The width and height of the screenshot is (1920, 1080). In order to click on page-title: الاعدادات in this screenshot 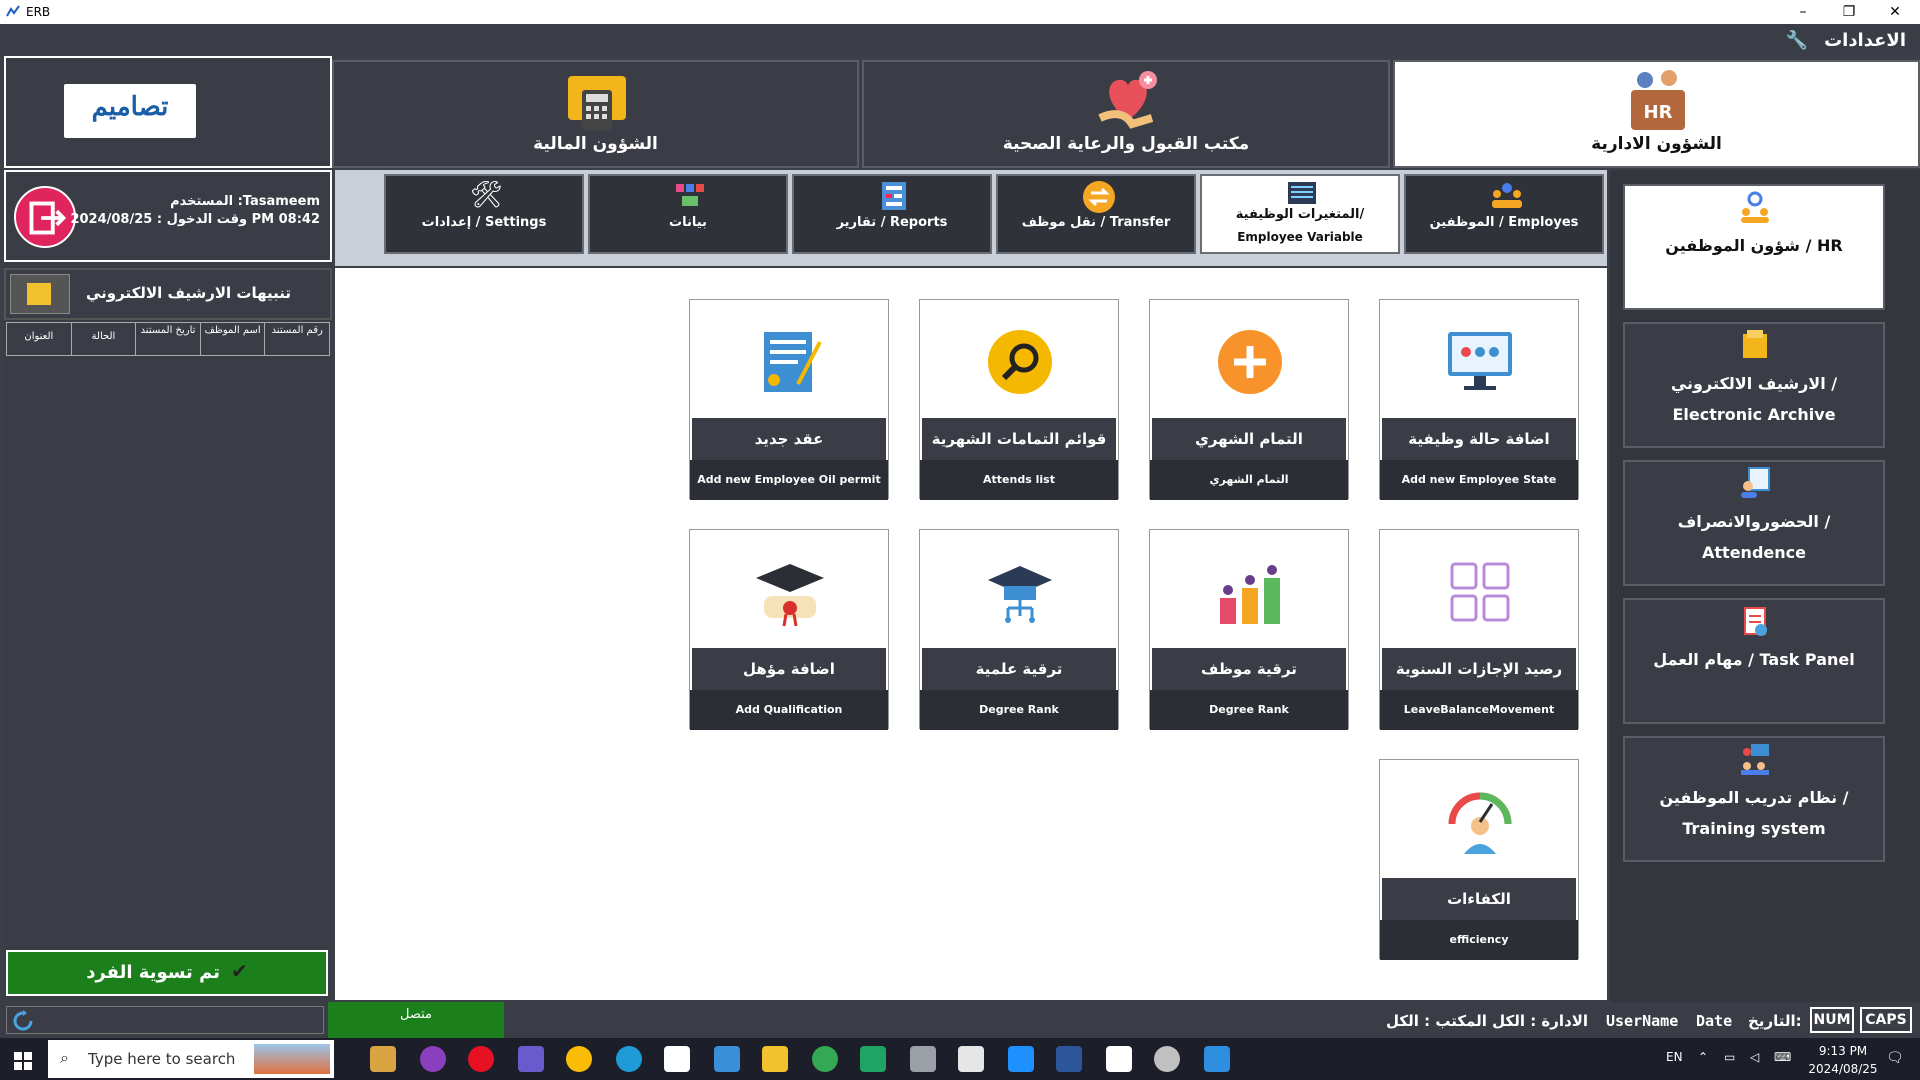, I will do `click(1865, 40)`.